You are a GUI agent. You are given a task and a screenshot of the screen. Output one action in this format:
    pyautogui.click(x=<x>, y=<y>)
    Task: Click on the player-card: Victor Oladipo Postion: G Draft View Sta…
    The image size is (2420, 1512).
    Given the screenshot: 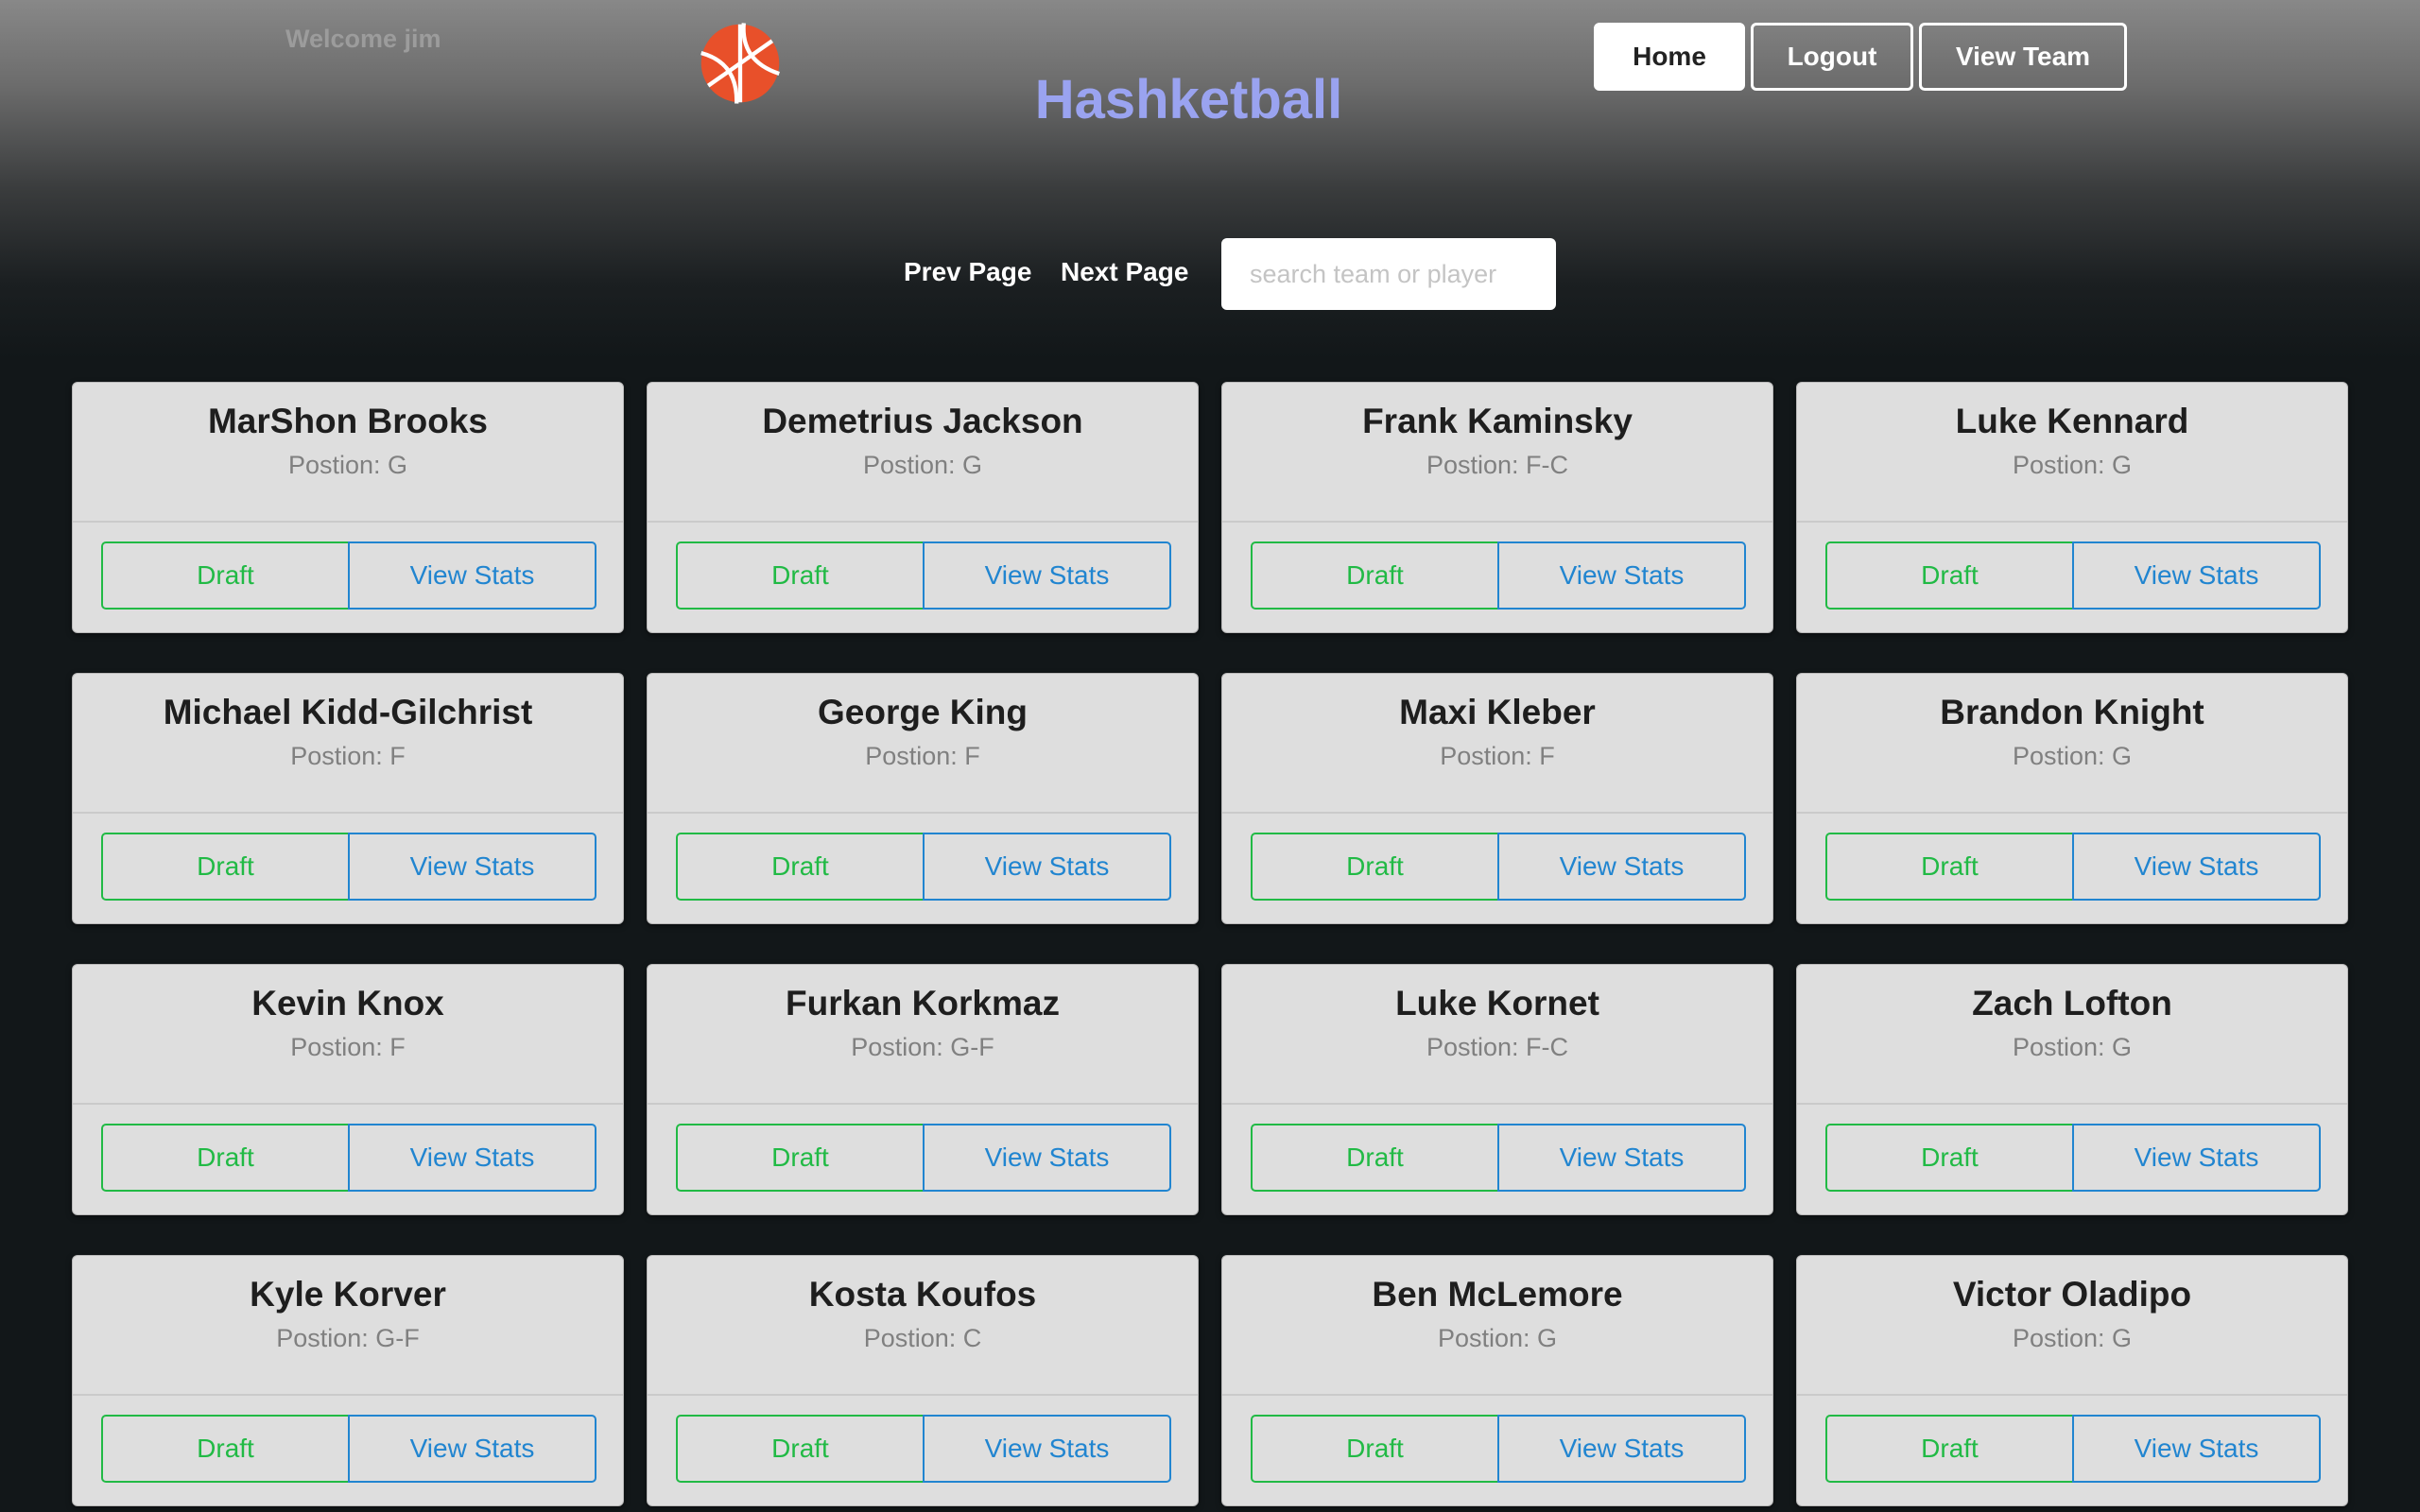 What is the action you would take?
    pyautogui.click(x=2072, y=1380)
    